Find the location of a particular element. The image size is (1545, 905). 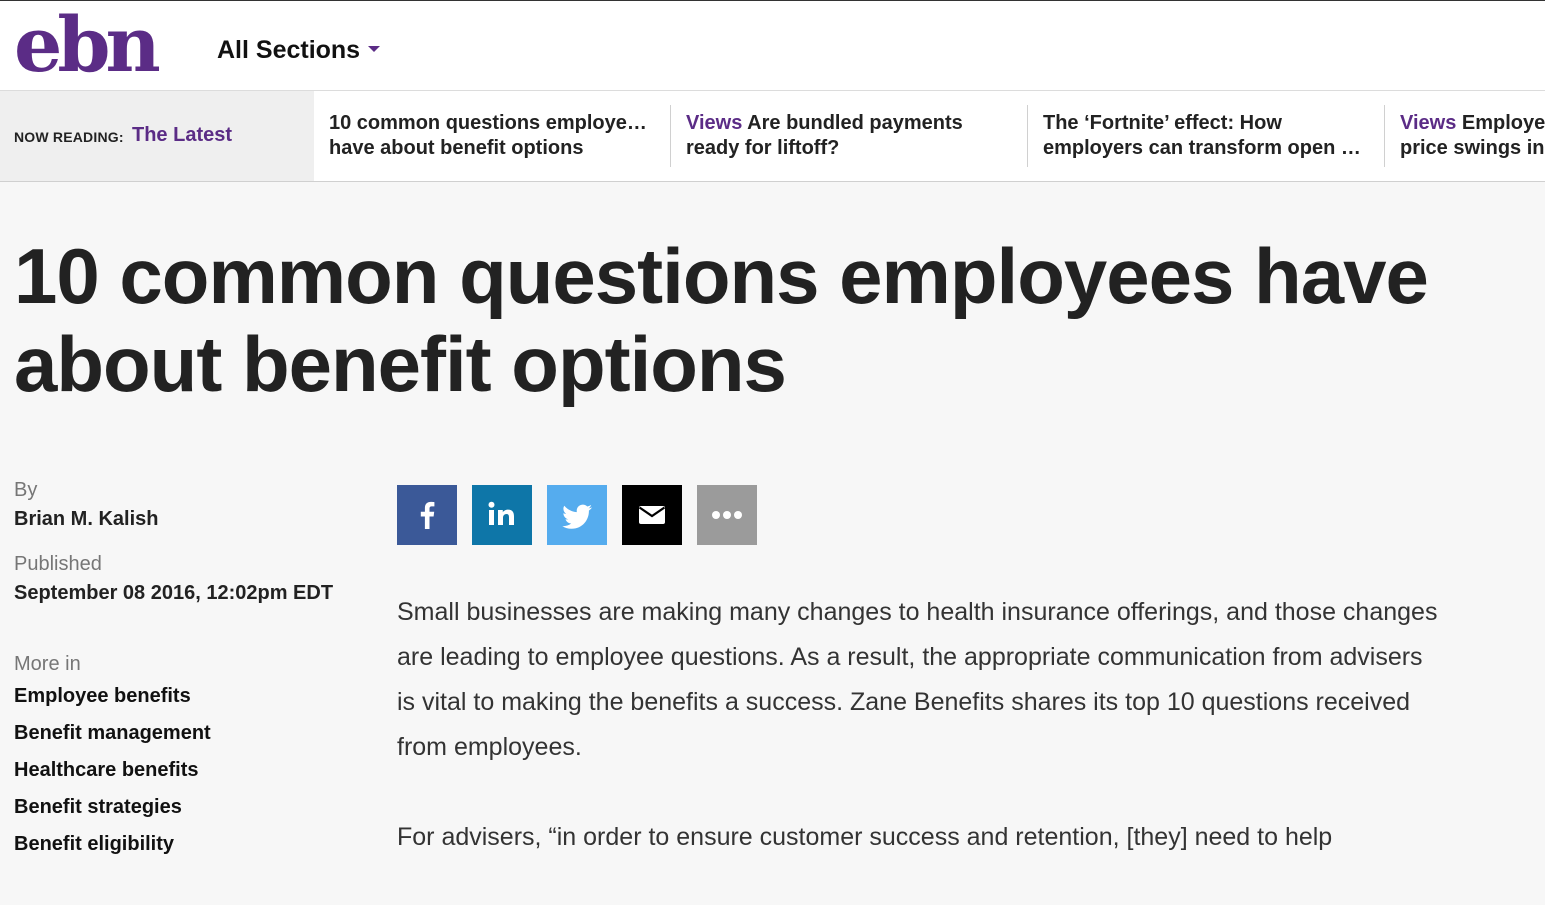

email-icon is located at coordinates (652, 515).